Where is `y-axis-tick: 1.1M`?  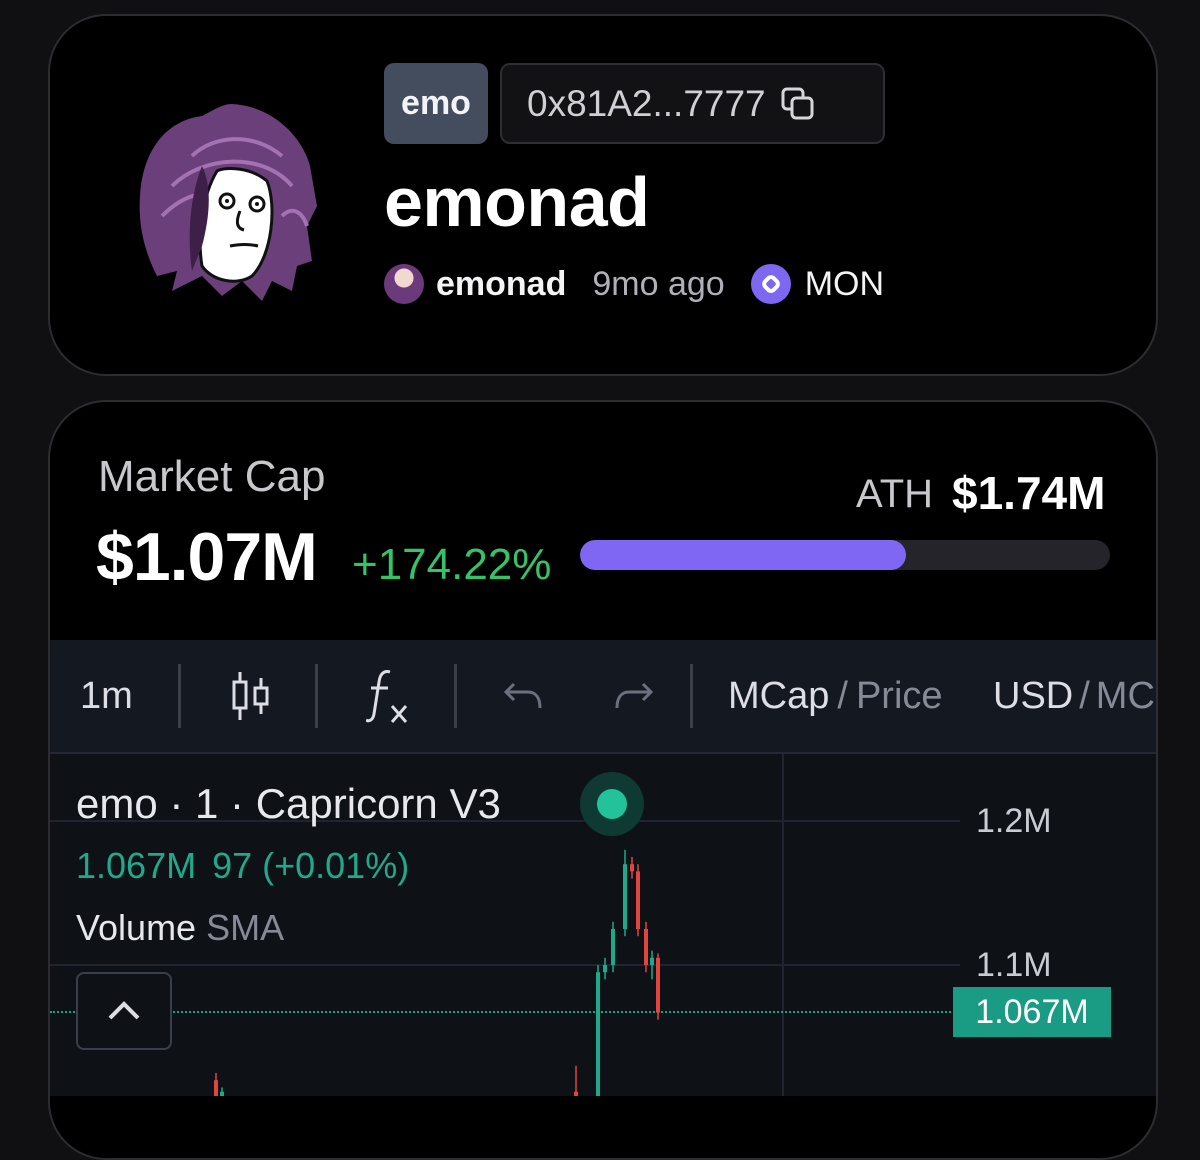 y-axis-tick: 1.1M is located at coordinates (1014, 965).